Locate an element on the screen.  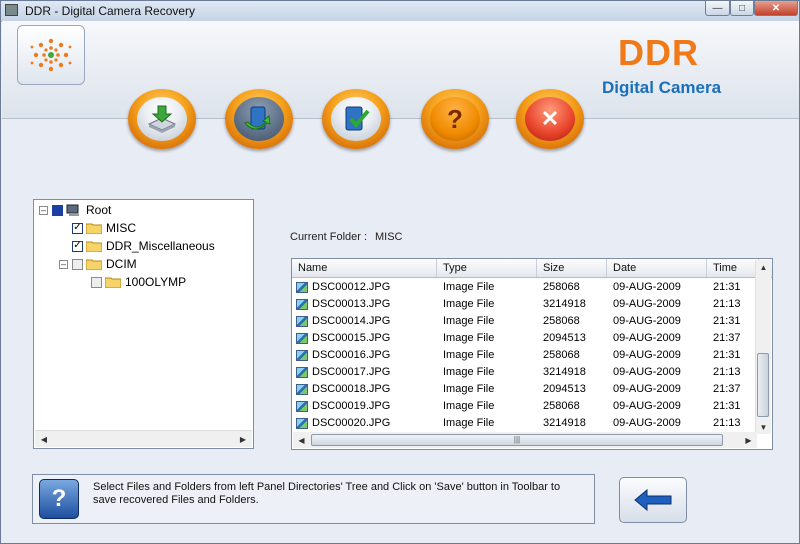
sparkle-logo-icon is located at coordinates (51, 55).